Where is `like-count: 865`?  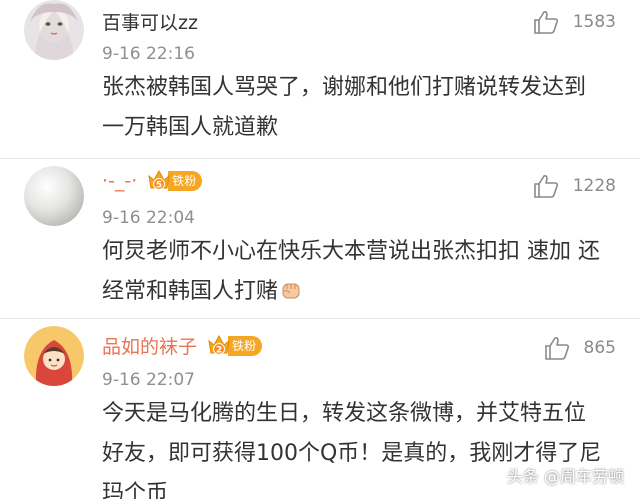
like-count: 865 is located at coordinates (599, 348).